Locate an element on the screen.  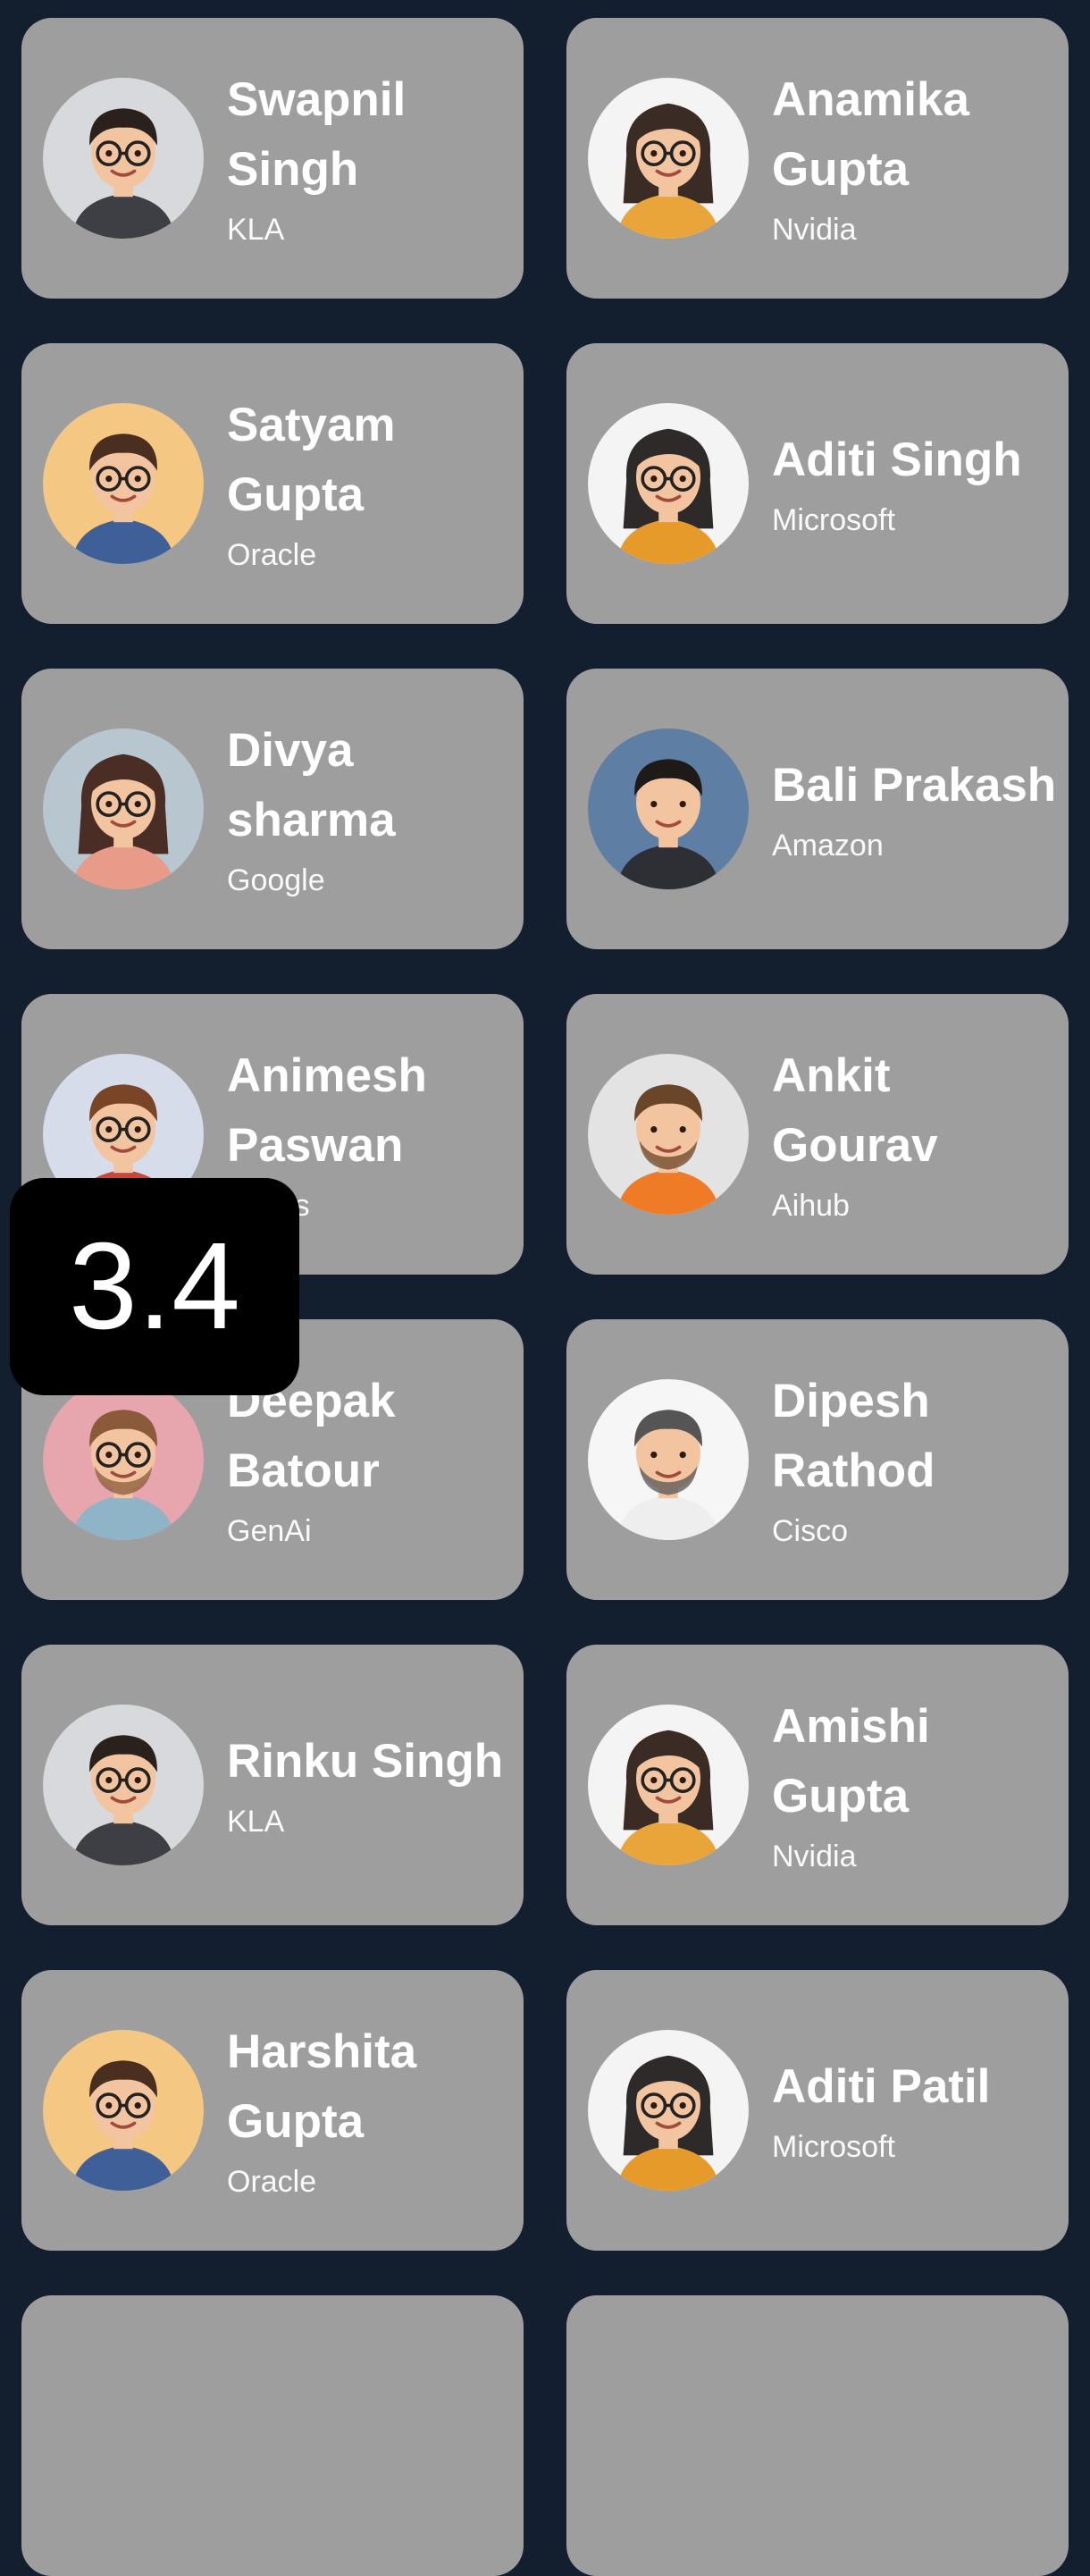
contact-card: Rinku Singh KLA is located at coordinates (272, 1785).